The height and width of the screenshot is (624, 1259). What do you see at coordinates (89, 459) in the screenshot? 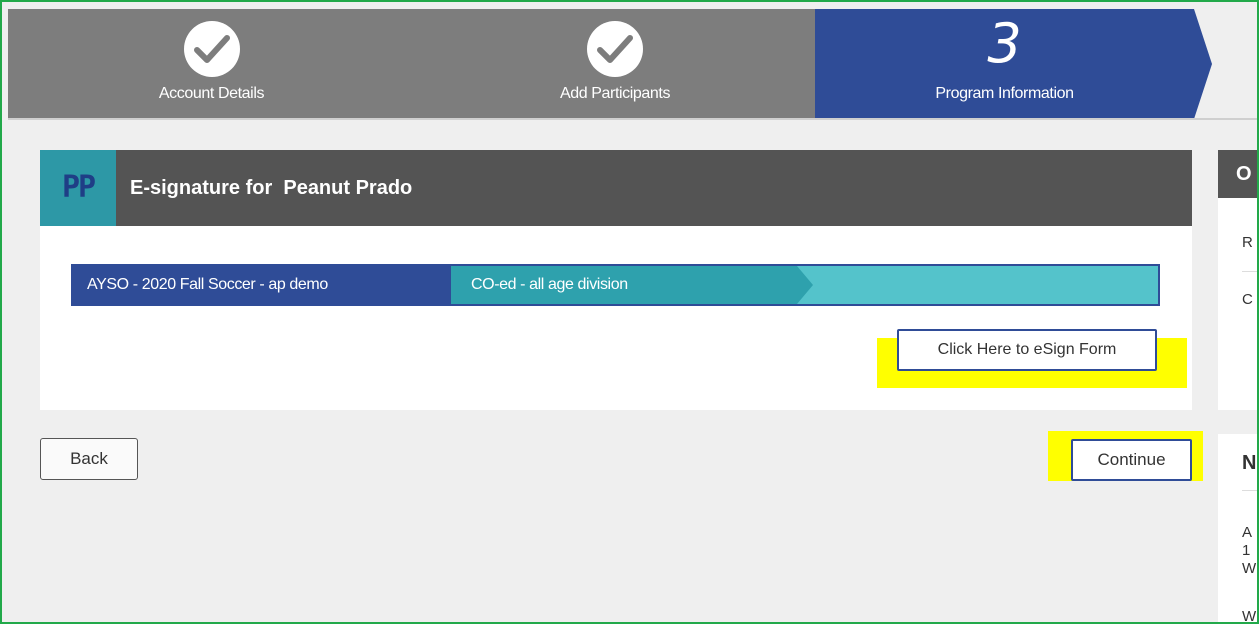
I see `back-button: Back` at bounding box center [89, 459].